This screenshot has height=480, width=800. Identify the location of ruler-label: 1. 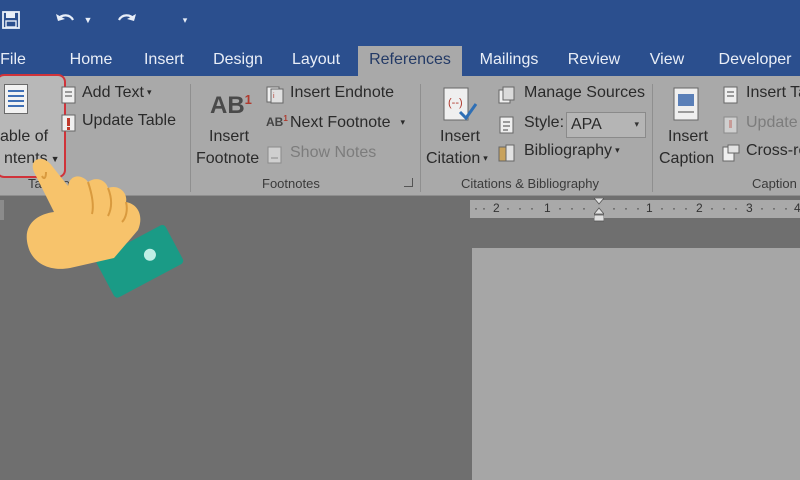
(547, 208).